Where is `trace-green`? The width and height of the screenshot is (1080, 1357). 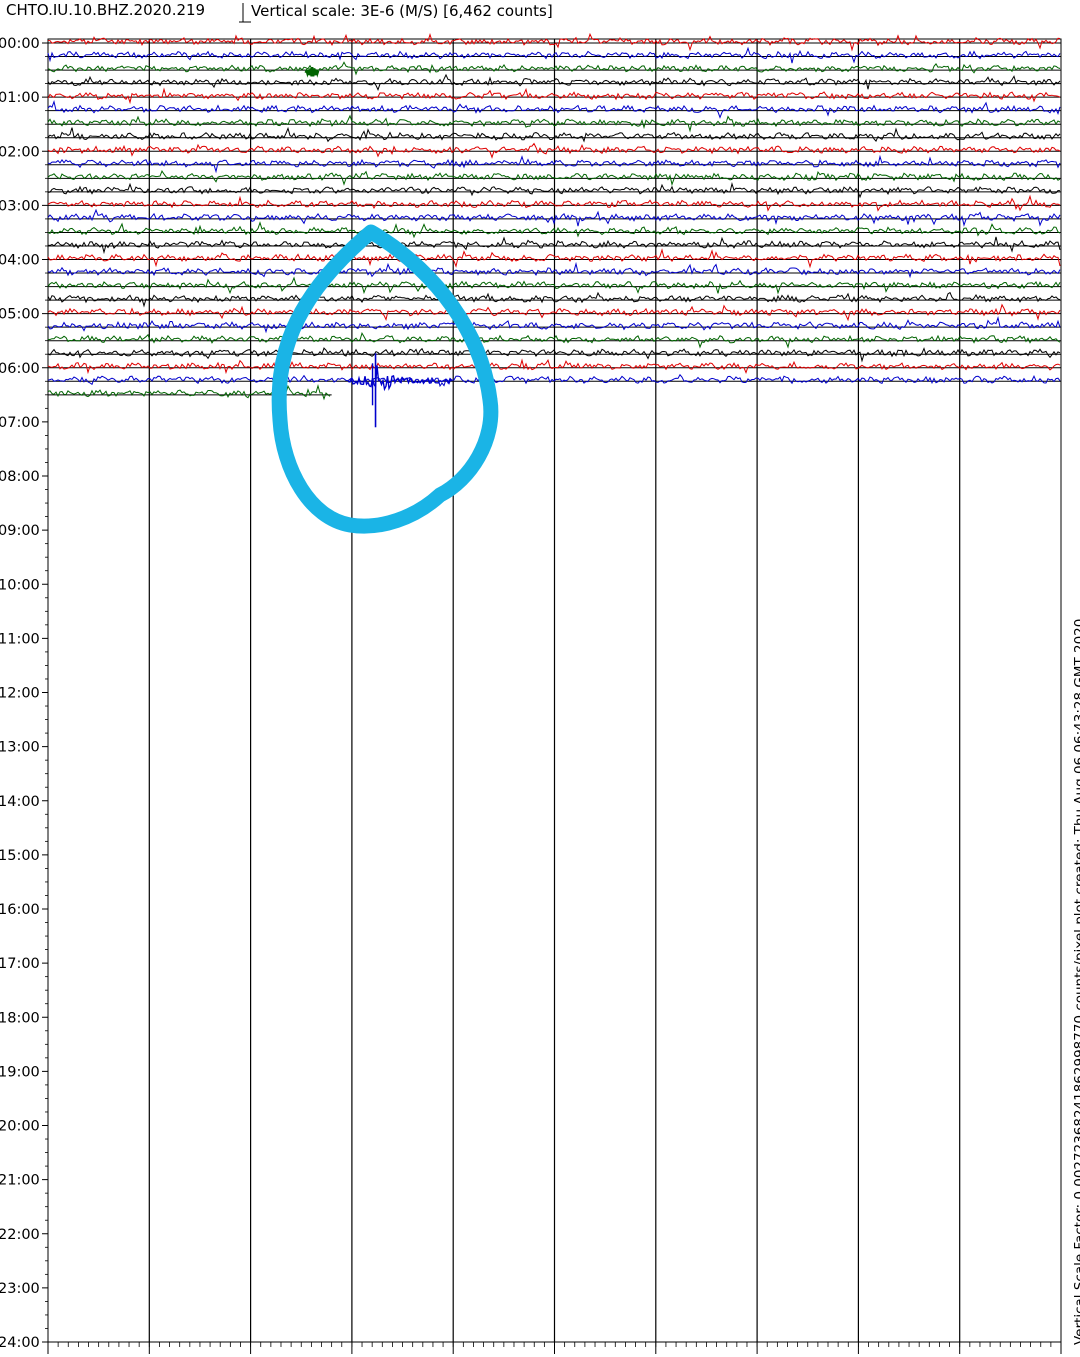 trace-green is located at coordinates (189, 392).